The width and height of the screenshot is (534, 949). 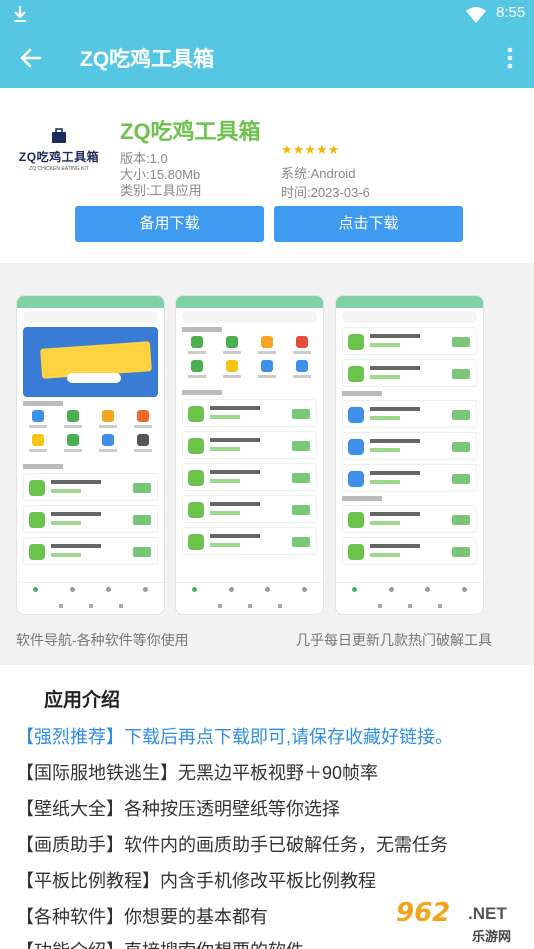 I want to click on description-title: 应用介绍, so click(x=82, y=700).